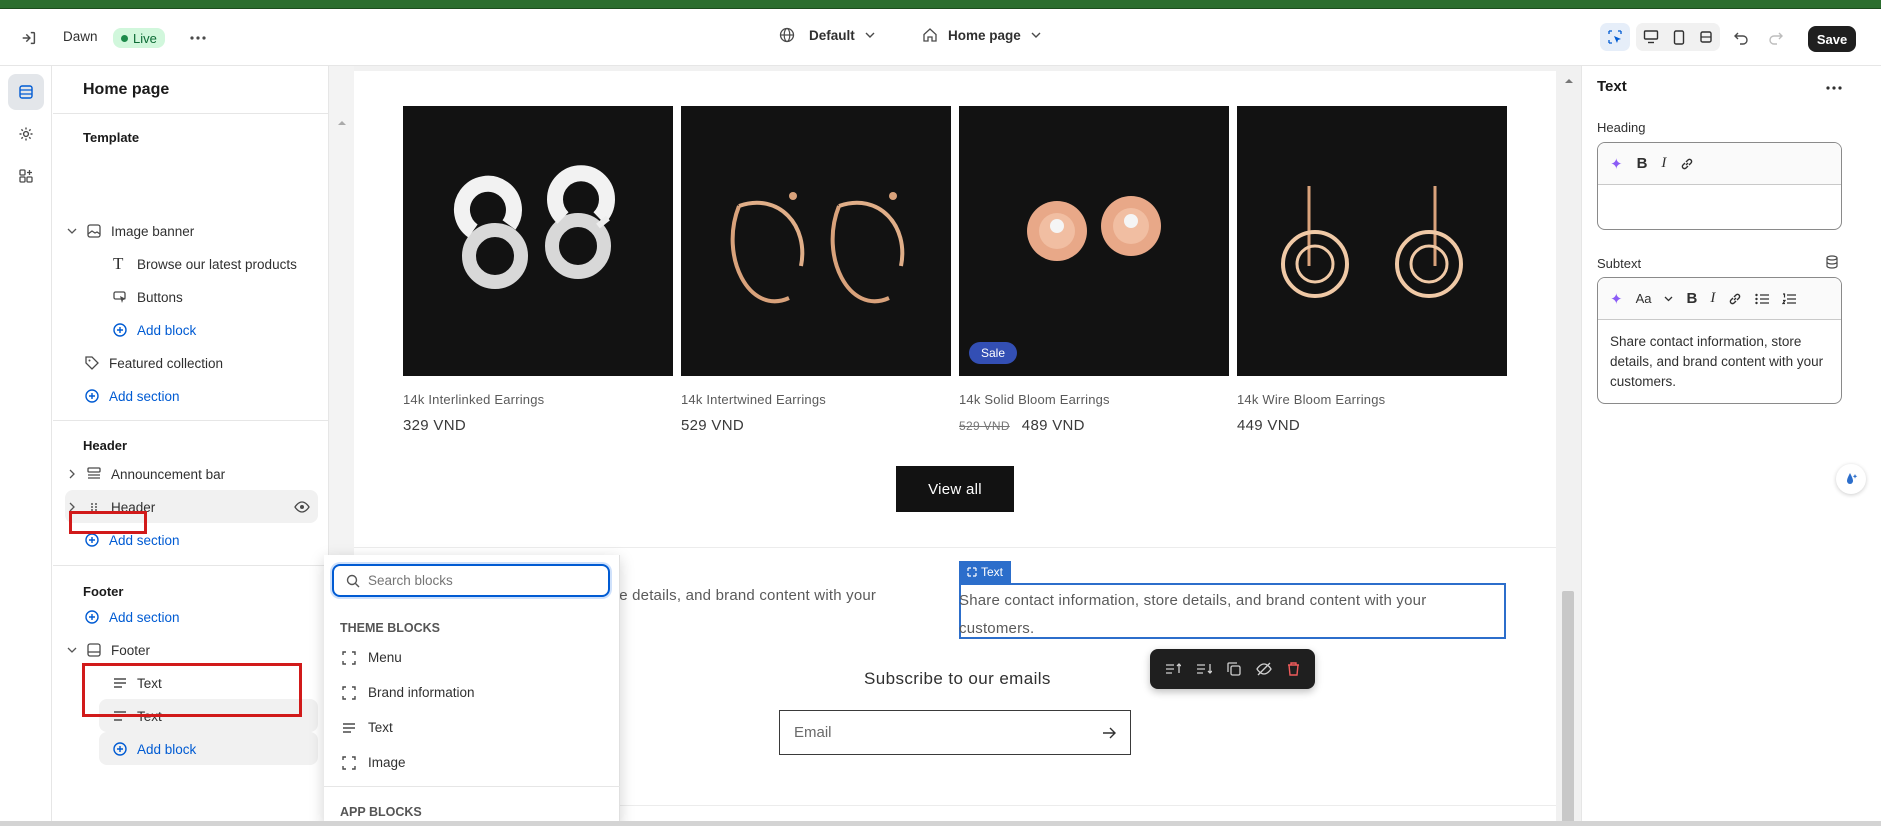  I want to click on block-option-image: Image, so click(374, 762).